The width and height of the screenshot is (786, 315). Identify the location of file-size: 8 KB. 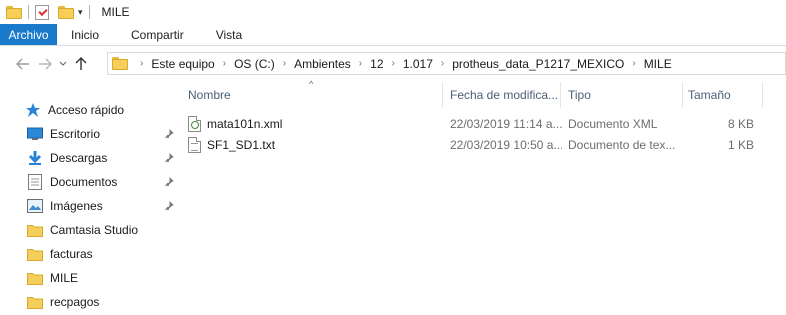
(740, 124).